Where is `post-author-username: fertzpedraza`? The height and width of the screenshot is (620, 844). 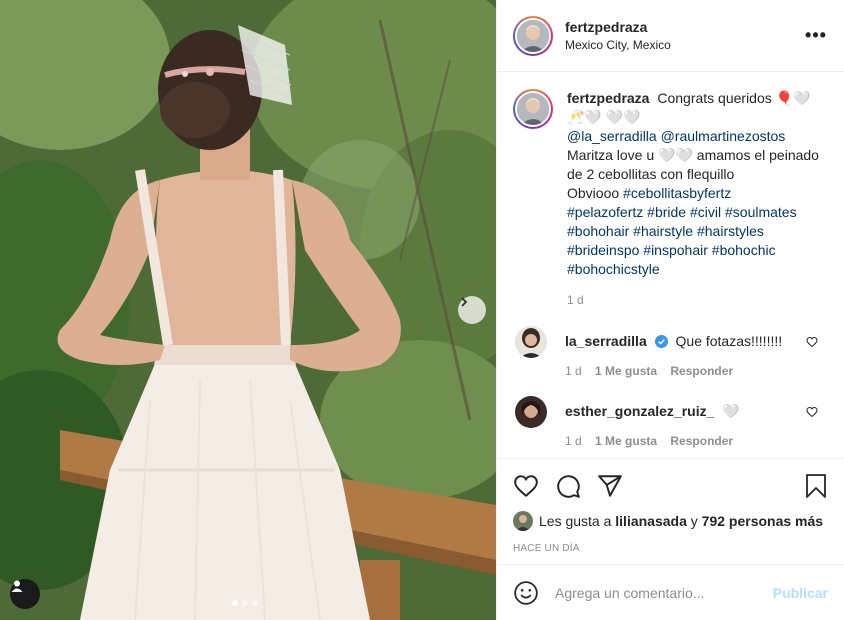
post-author-username: fertzpedraza is located at coordinates (684, 27).